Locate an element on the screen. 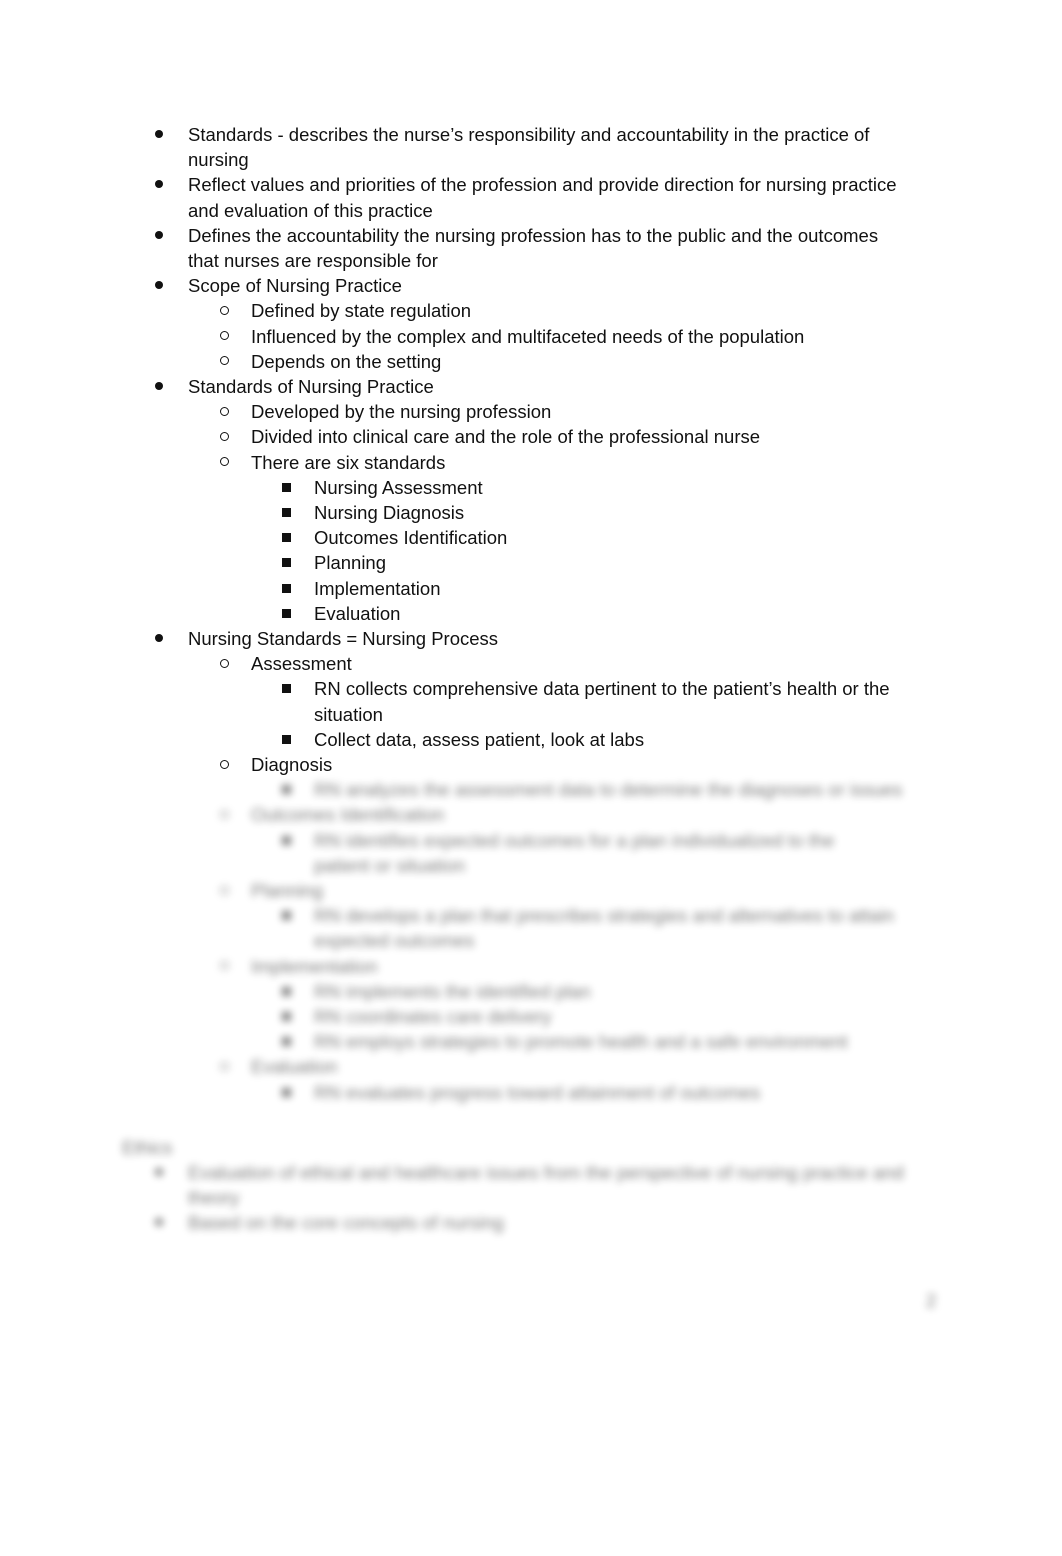  list-item-text: and evaluation of this practice is located at coordinates (310, 210).